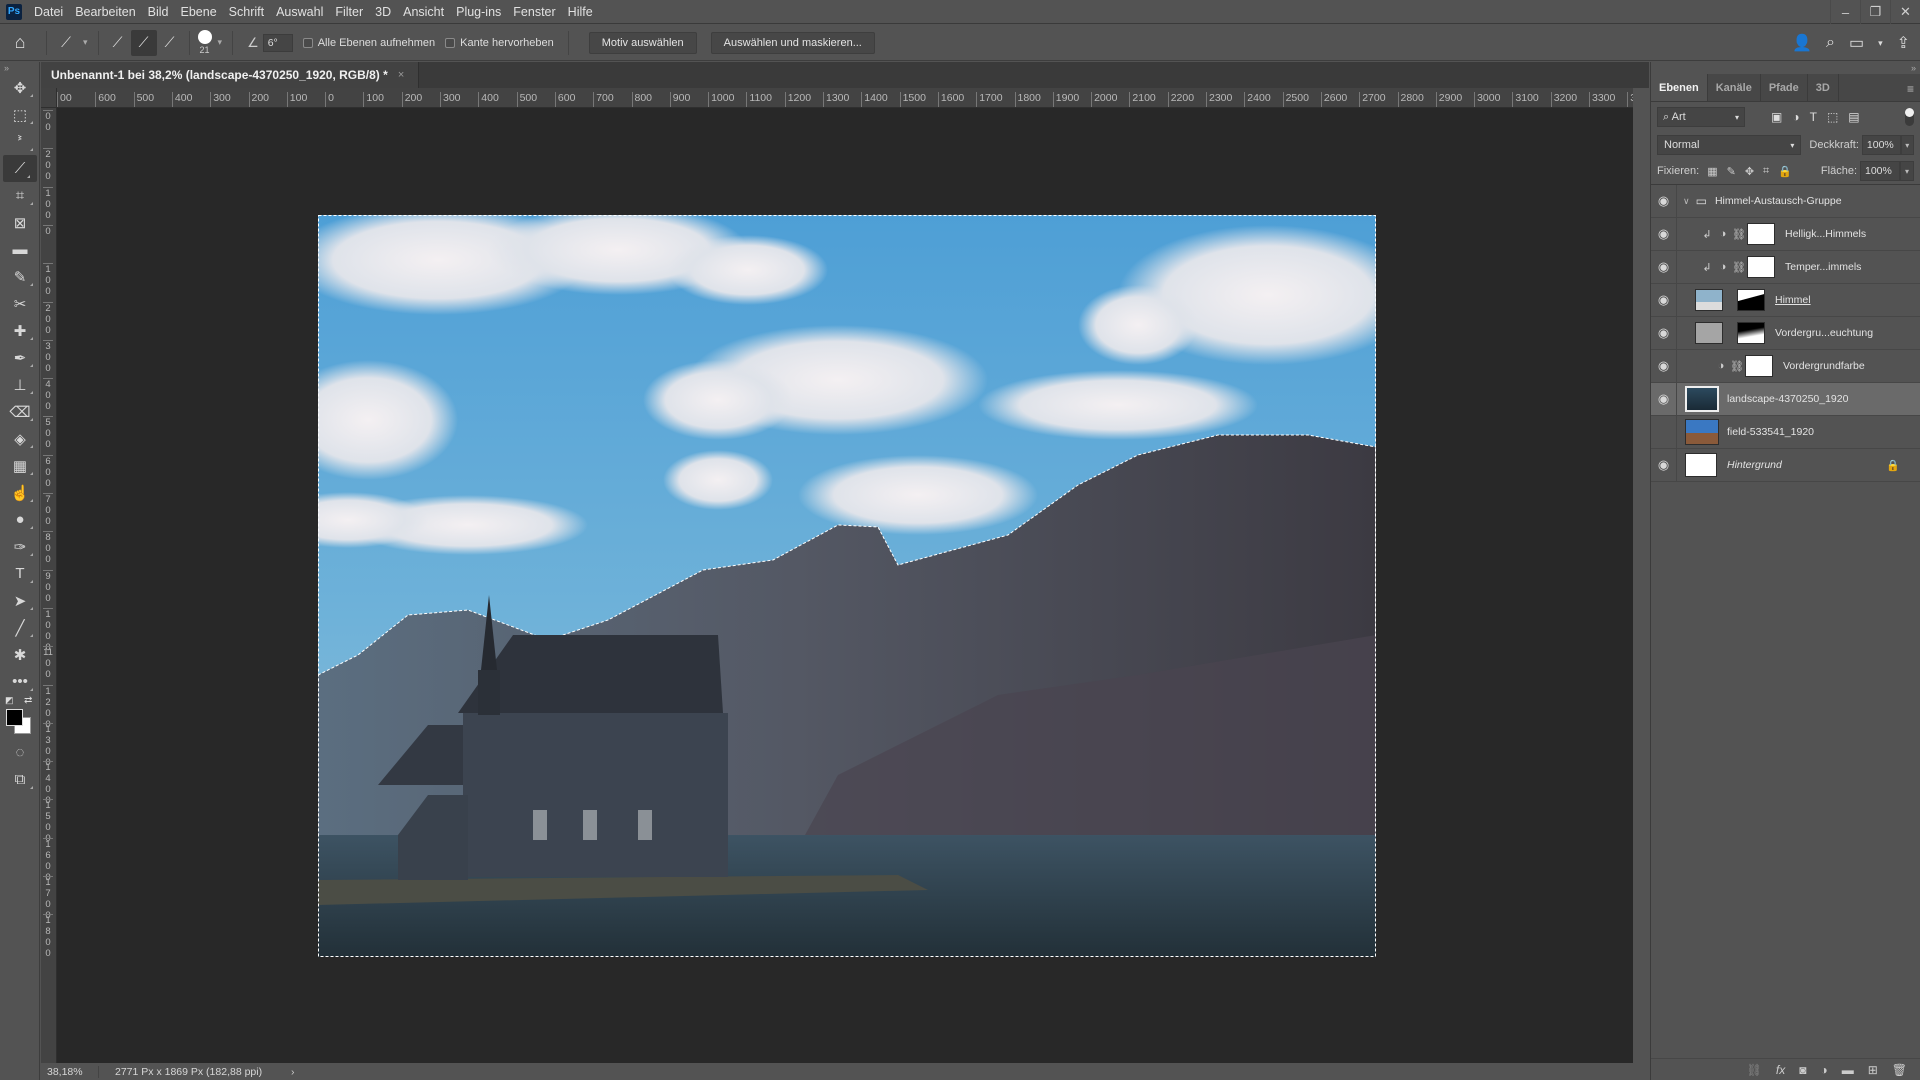 The image size is (1920, 1080). I want to click on panel-menu-icon: ≡, so click(1910, 89).